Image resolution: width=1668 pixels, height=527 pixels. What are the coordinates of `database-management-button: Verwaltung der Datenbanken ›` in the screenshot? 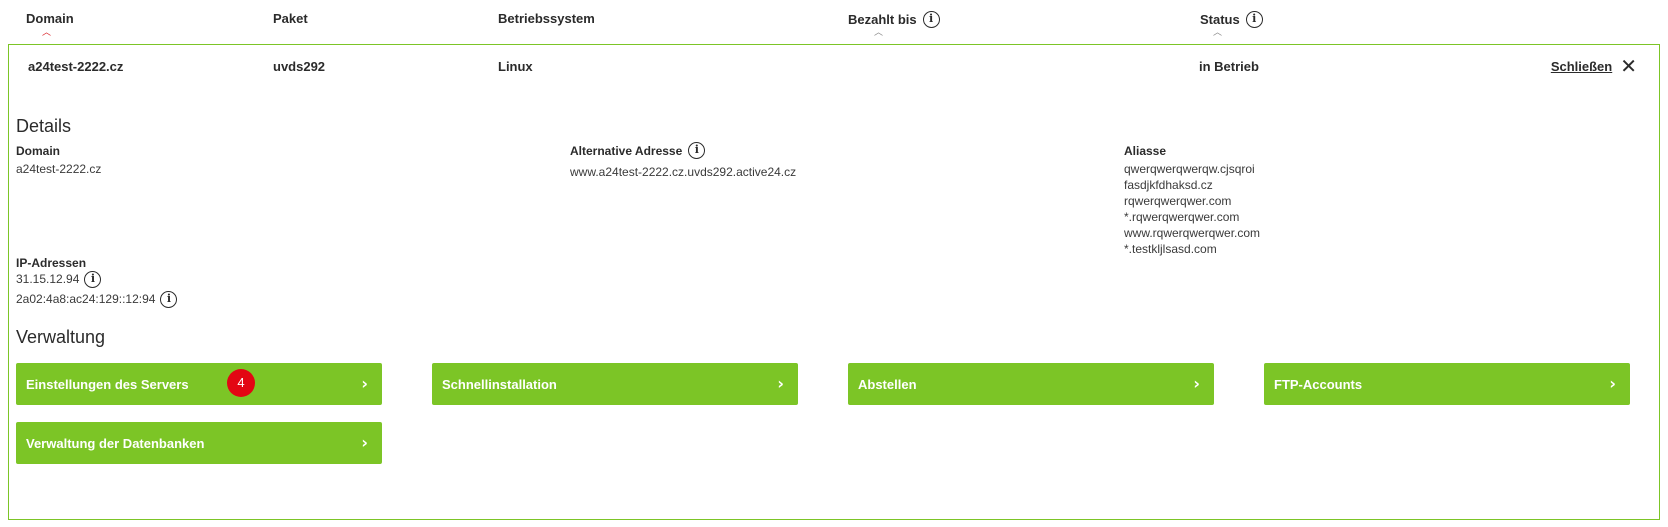 It's located at (199, 443).